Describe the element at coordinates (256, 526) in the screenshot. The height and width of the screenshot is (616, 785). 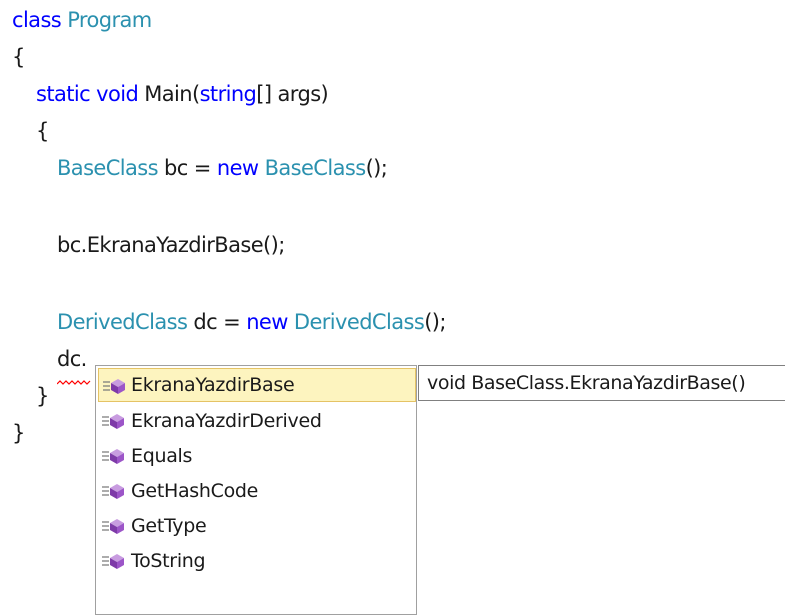
I see `completion-item-gettype: GetType` at that location.